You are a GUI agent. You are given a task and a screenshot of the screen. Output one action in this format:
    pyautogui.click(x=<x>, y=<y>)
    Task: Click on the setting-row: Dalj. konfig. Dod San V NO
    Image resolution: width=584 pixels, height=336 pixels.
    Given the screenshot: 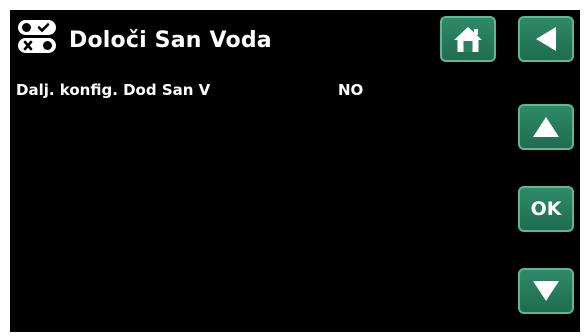 What is the action you would take?
    pyautogui.click(x=216, y=92)
    